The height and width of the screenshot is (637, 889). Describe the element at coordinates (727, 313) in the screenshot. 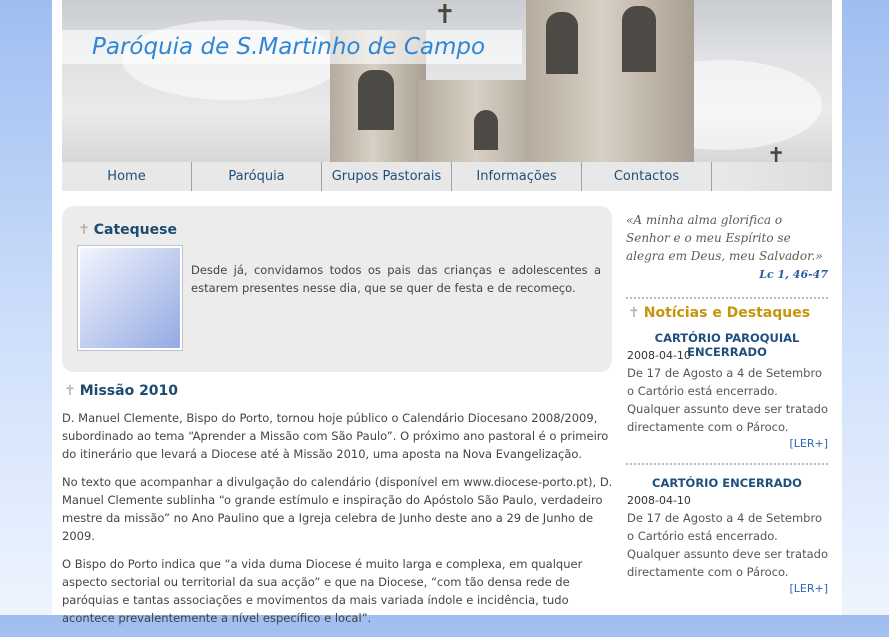

I see `news-heading-label: Notícias e Destaques` at that location.